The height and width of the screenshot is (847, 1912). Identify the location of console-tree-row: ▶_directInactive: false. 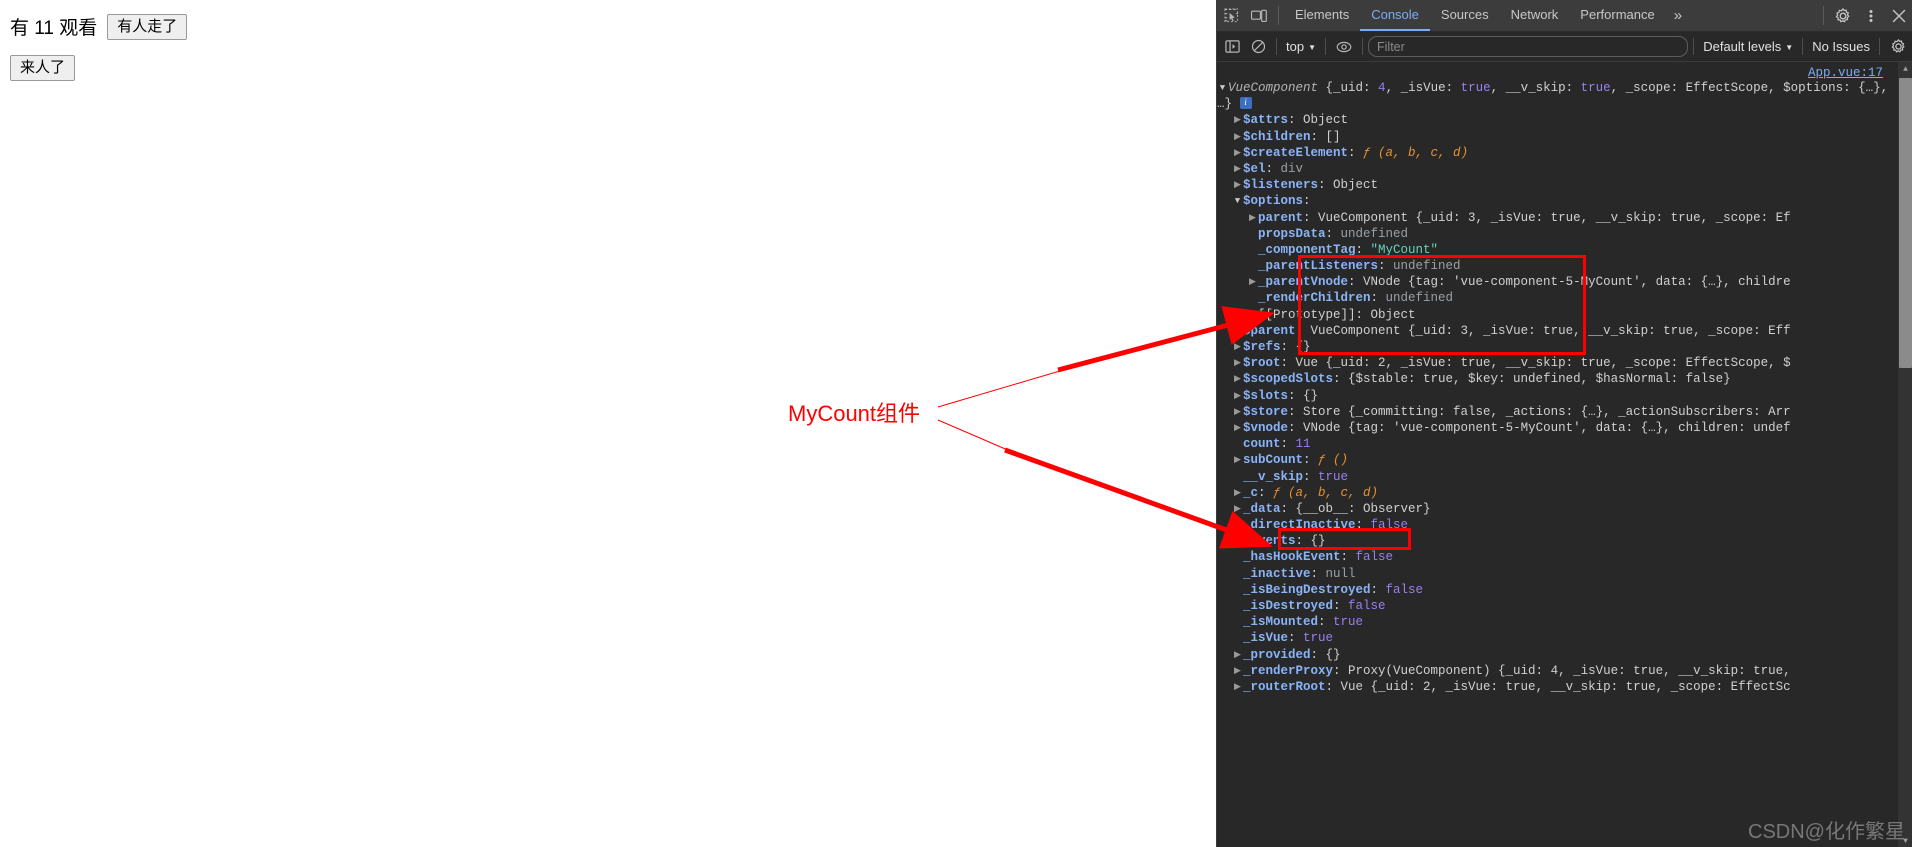
(1557, 525).